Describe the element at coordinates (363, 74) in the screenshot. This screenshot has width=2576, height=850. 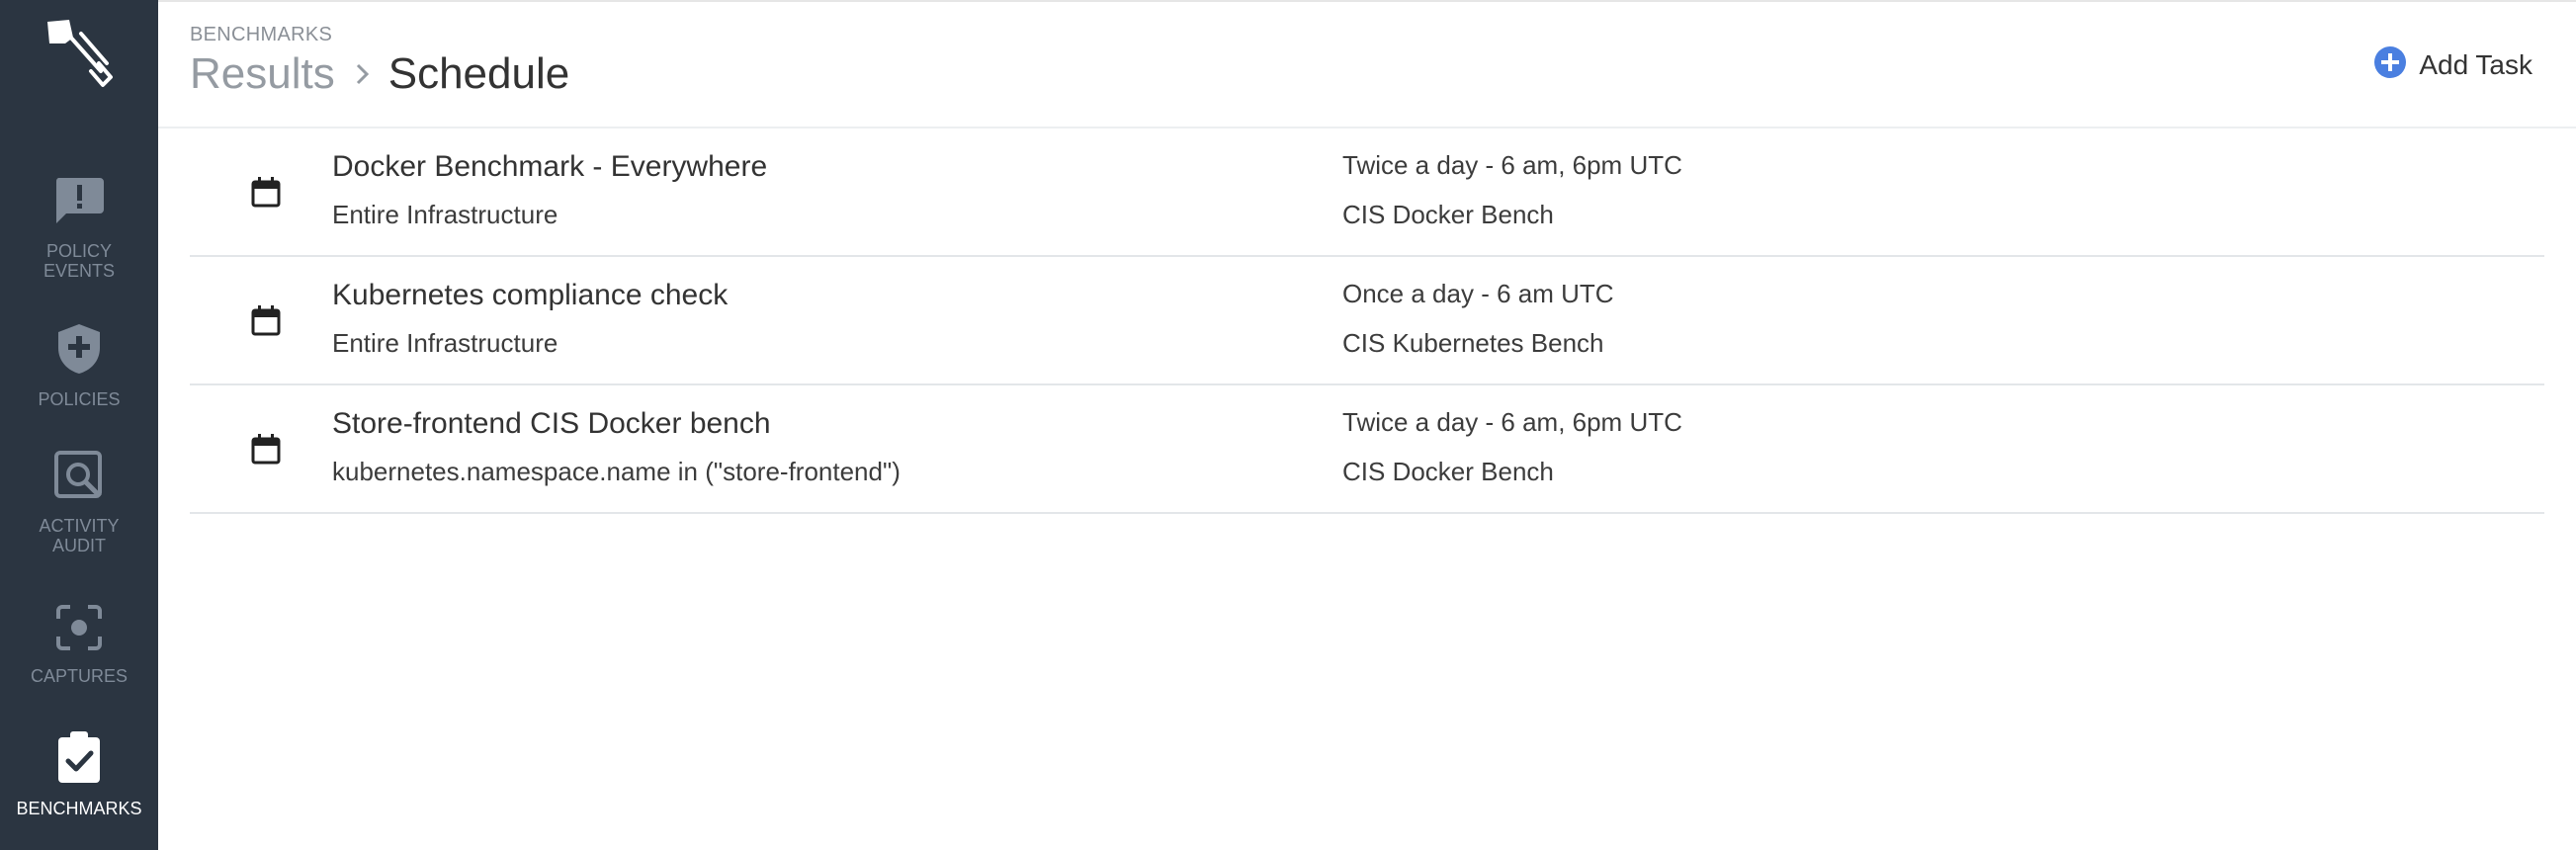
I see `chevron-right-icon` at that location.